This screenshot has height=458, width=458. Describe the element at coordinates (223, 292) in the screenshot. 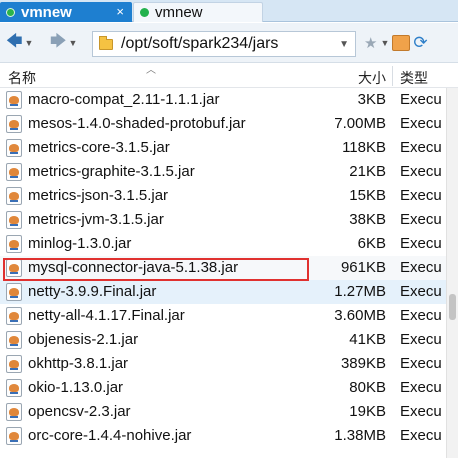

I see `list-item-hover: netty-3.9.9.Final.jar 1.27MB Execu` at that location.